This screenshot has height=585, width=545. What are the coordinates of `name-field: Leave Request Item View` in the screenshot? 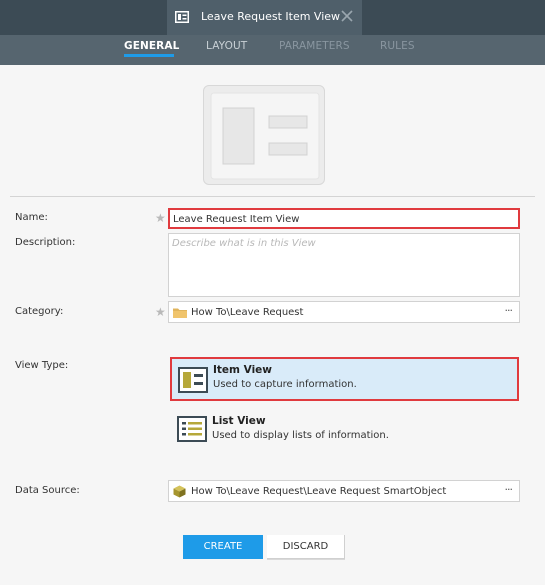 It's located at (344, 218).